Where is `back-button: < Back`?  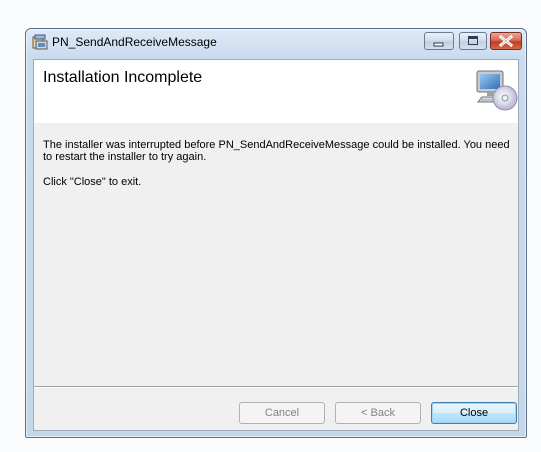 back-button: < Back is located at coordinates (378, 413).